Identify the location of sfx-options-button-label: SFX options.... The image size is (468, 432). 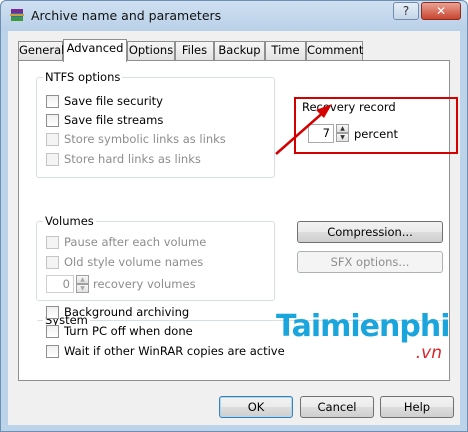
(370, 262).